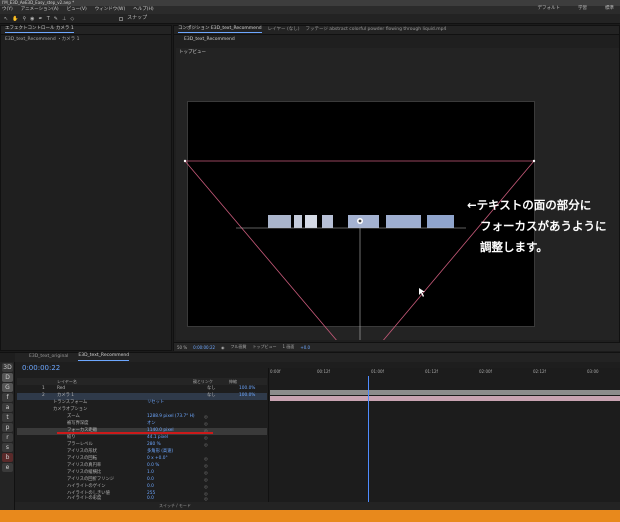  What do you see at coordinates (7, 367) in the screenshot?
I see `3d-icon: 3D` at bounding box center [7, 367].